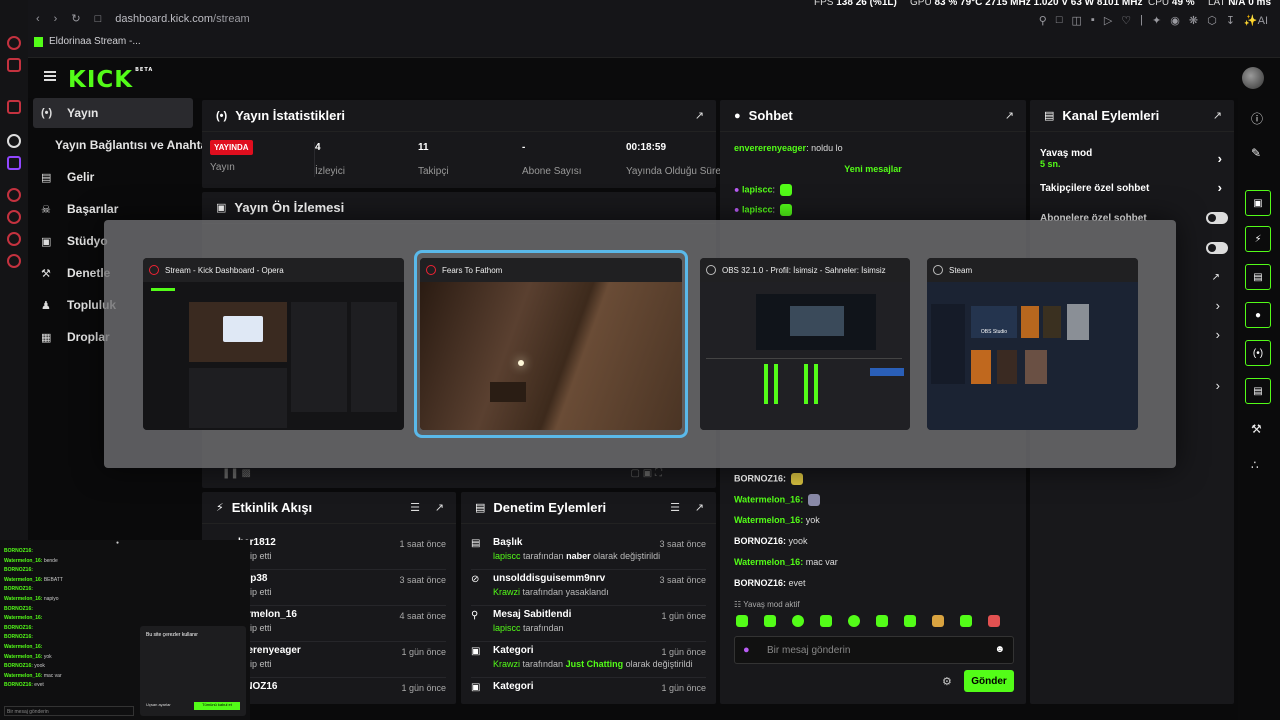 Image resolution: width=1280 pixels, height=720 pixels. I want to click on mini-chat-line: Watermelon_16:, so click(23, 647).